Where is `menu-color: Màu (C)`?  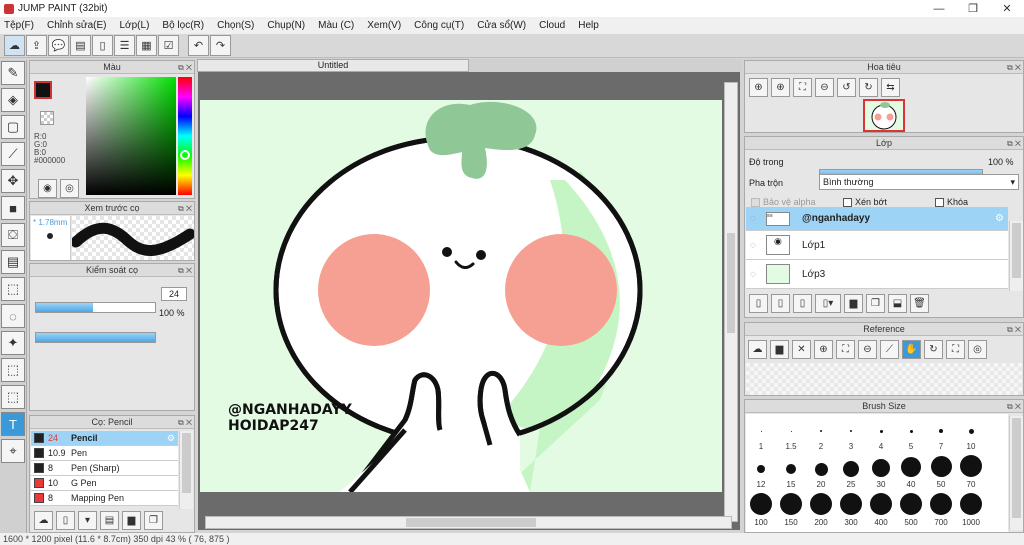 menu-color: Màu (C) is located at coordinates (336, 25).